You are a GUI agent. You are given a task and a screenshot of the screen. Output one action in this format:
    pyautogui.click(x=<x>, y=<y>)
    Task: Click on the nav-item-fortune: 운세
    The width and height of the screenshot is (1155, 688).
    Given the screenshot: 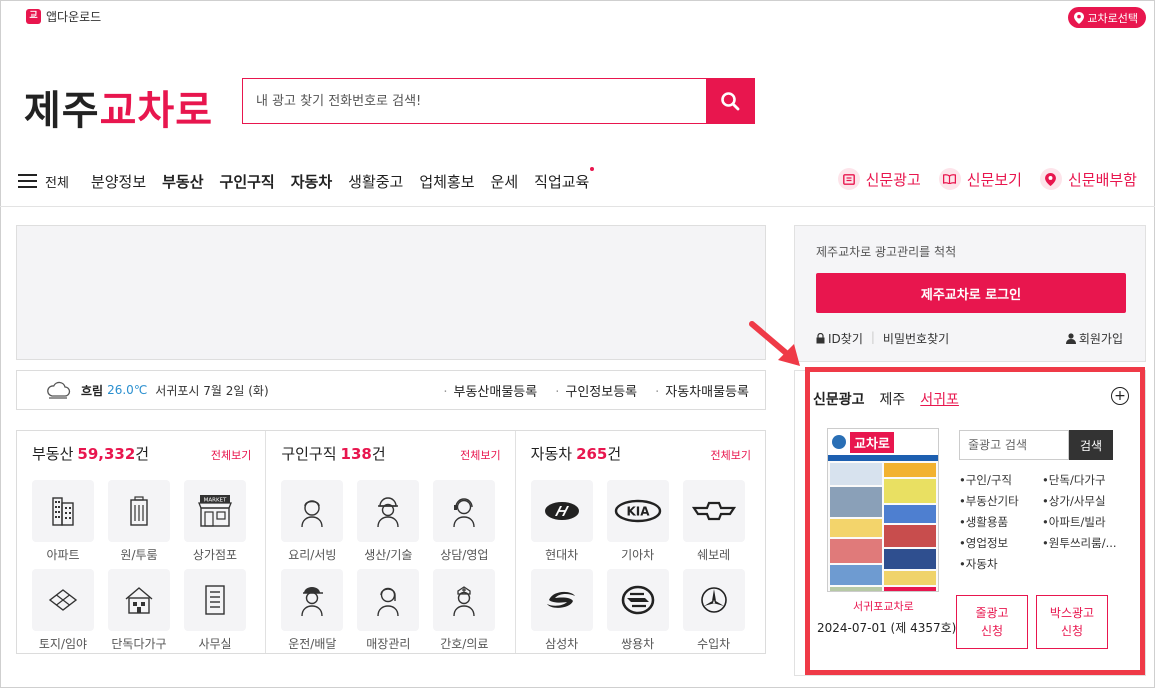 What is the action you would take?
    pyautogui.click(x=505, y=181)
    